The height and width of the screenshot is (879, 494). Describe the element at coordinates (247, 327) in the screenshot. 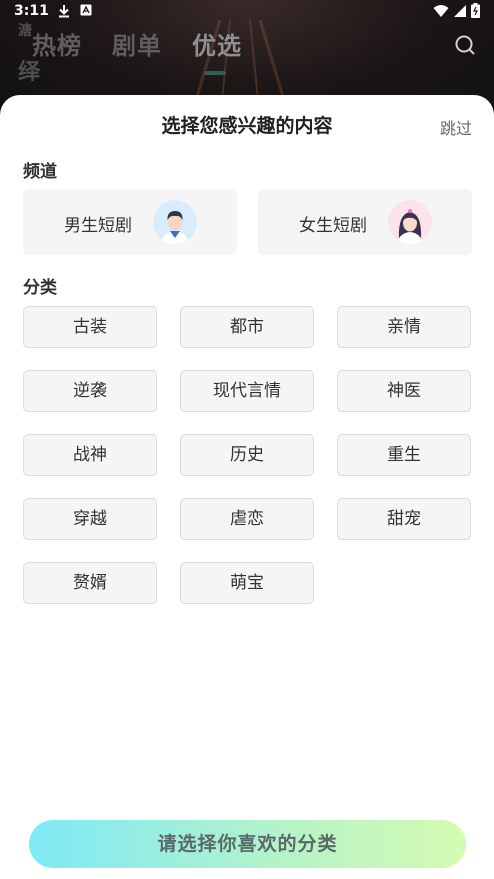

I see `category-chip: 都市` at that location.